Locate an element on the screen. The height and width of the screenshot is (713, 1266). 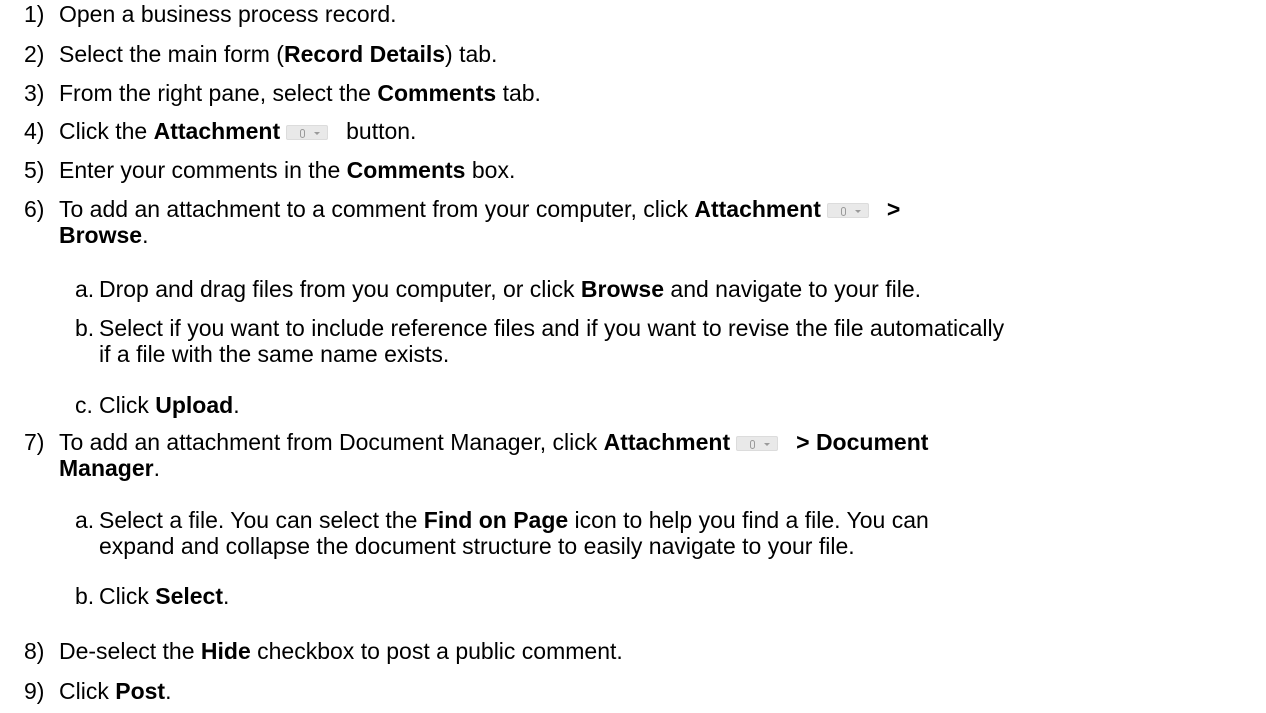
text-run: box. is located at coordinates (490, 170).